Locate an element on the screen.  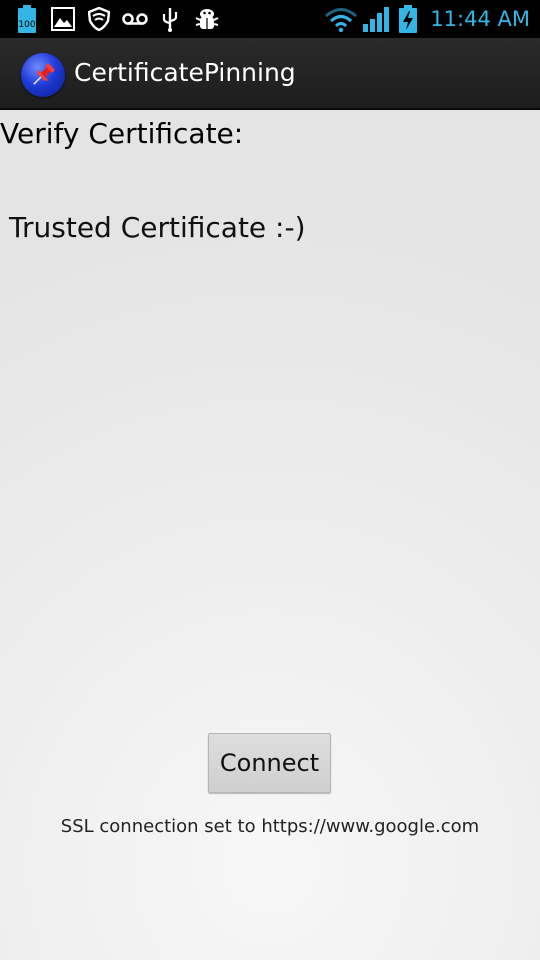
lookout-shield-icon is located at coordinates (99, 19).